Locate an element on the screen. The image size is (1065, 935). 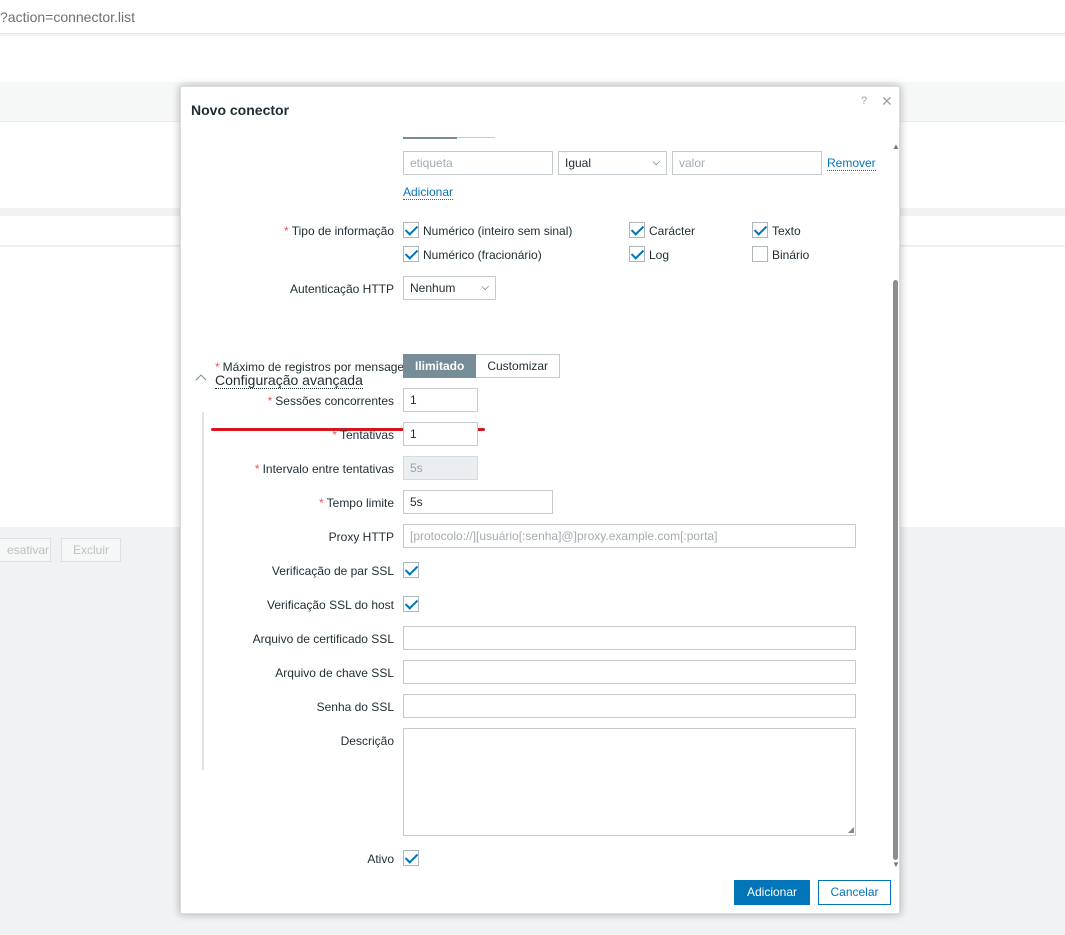
tag-tabs-stub is located at coordinates (449, 138).